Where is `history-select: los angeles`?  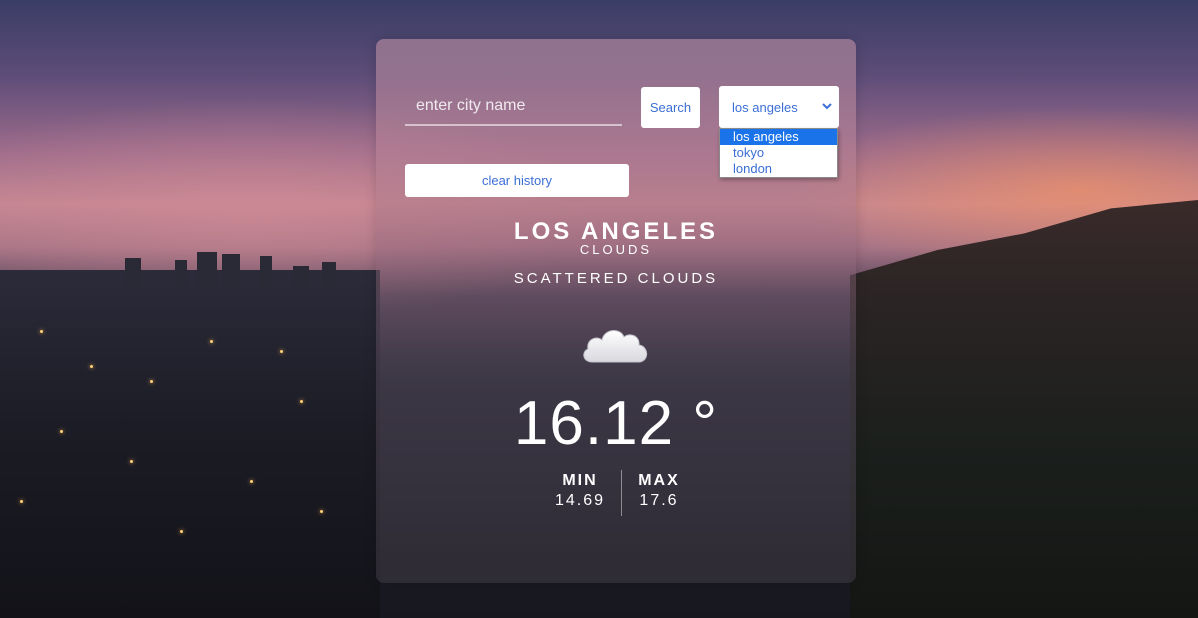
history-select: los angeles is located at coordinates (779, 107).